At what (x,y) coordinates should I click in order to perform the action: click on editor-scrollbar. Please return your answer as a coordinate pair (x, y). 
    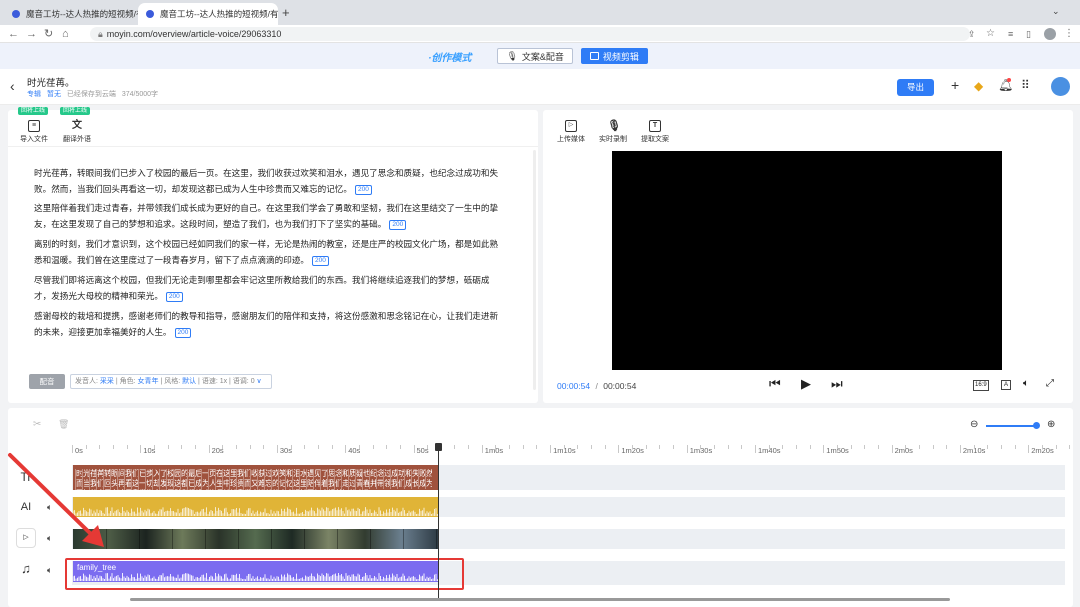
    Looking at the image, I should click on (534, 270).